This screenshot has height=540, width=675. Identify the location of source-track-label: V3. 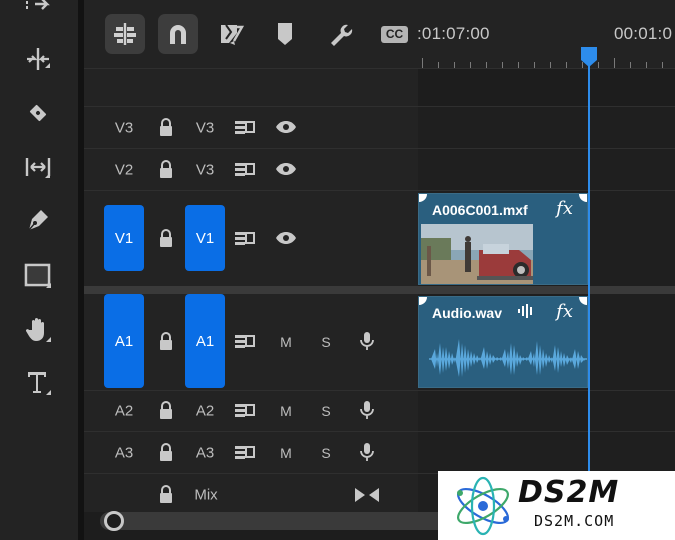
(124, 128).